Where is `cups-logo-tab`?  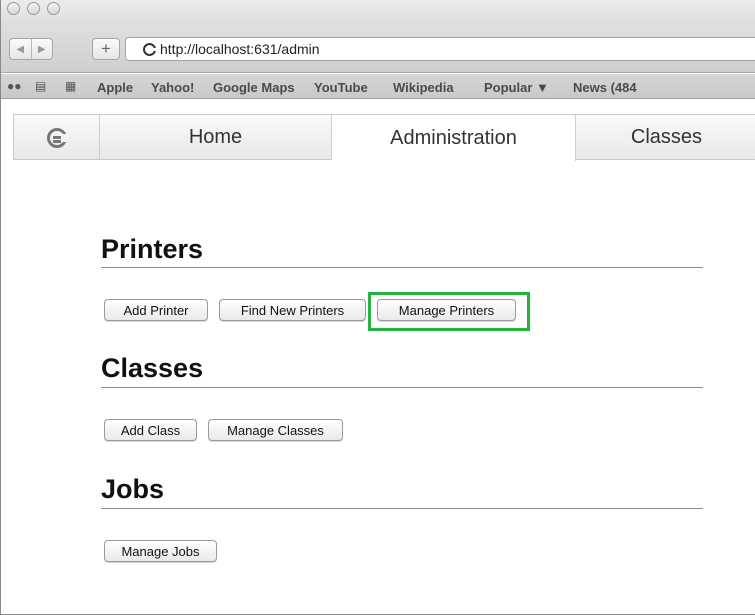 cups-logo-tab is located at coordinates (57, 137).